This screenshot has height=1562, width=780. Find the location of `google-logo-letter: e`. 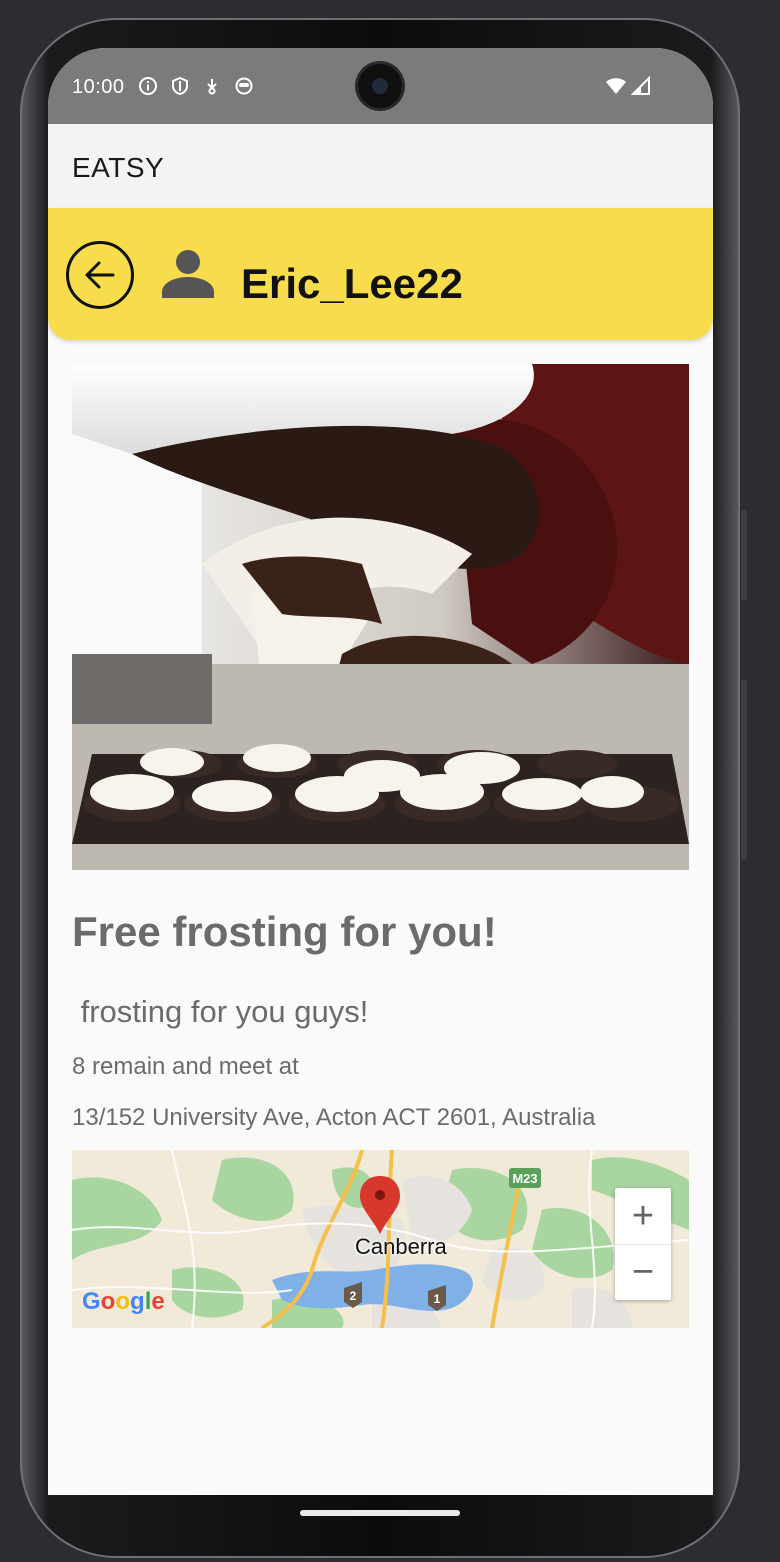

google-logo-letter: e is located at coordinates (158, 1301).